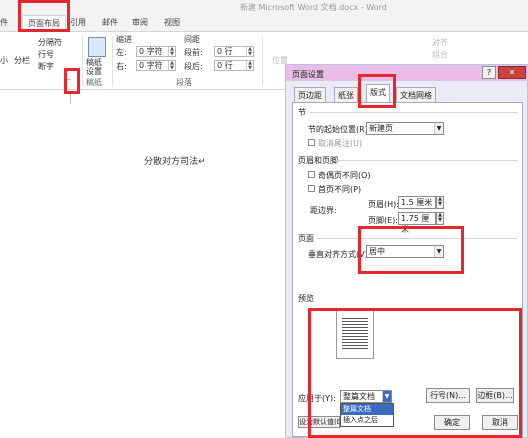 This screenshot has height=438, width=528. Describe the element at coordinates (156, 51) in the screenshot. I see `indent-left-spinner: 0 字符 ▲ ▼` at that location.